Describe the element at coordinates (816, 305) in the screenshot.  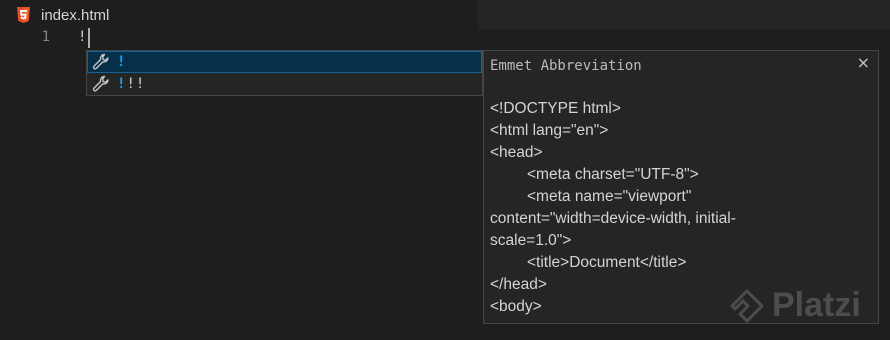
I see `watermark-text: Platzi` at that location.